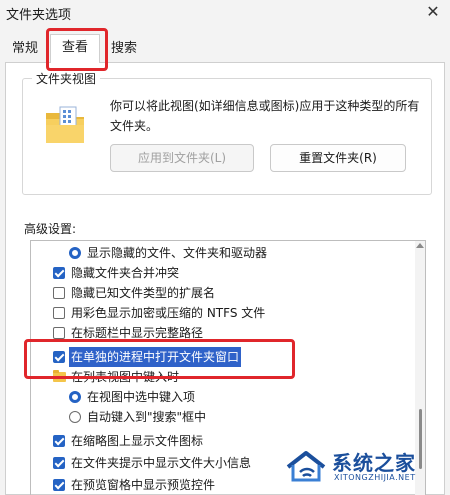  What do you see at coordinates (39, 15) in the screenshot?
I see `window-title: 文件夹选项` at bounding box center [39, 15].